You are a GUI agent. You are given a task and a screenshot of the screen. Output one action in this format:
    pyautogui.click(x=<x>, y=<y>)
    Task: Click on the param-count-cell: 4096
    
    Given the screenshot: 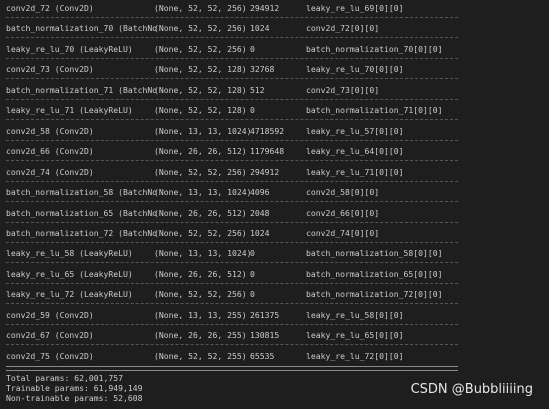 What is the action you would take?
    pyautogui.click(x=260, y=192)
    